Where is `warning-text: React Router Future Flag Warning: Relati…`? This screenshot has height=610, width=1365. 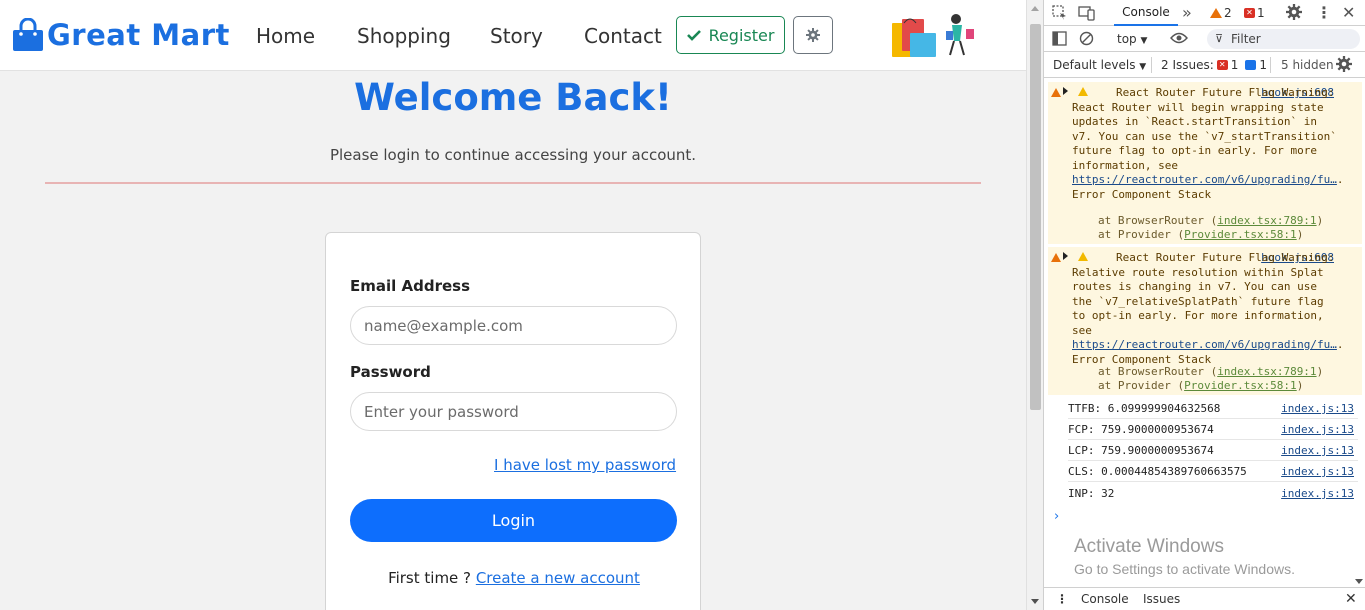 warning-text: React Router Future Flag Warning: Relati… is located at coordinates (1211, 308).